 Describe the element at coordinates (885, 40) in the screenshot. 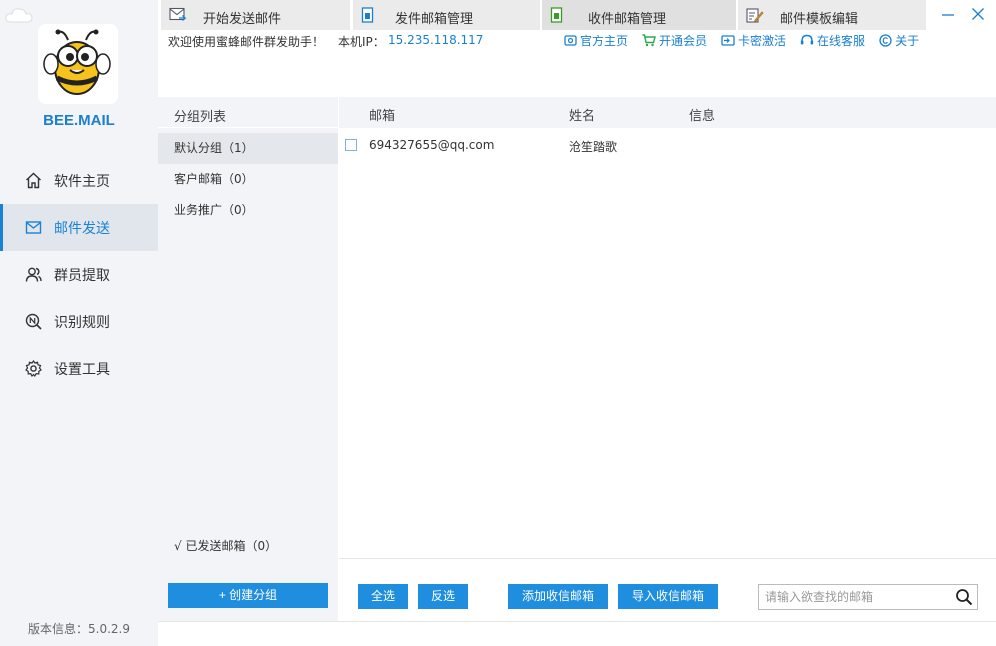

I see `copyright-icon` at that location.